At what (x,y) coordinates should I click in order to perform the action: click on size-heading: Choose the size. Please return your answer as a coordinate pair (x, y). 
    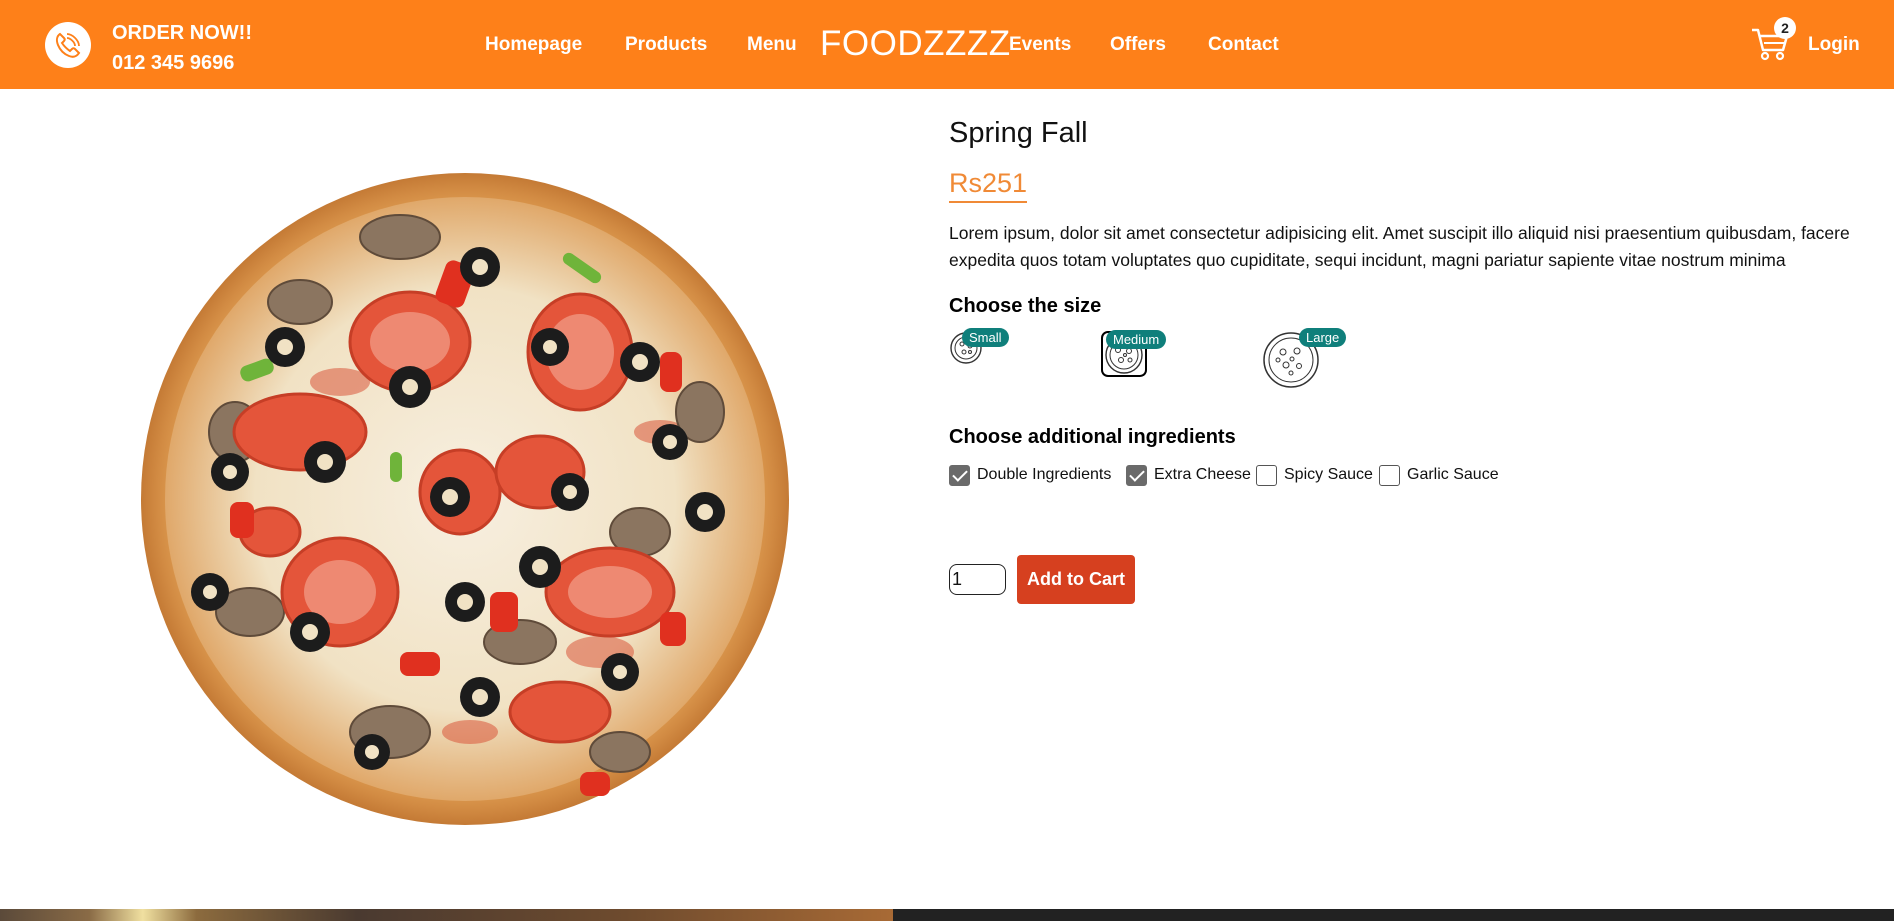
    Looking at the image, I should click on (1025, 306).